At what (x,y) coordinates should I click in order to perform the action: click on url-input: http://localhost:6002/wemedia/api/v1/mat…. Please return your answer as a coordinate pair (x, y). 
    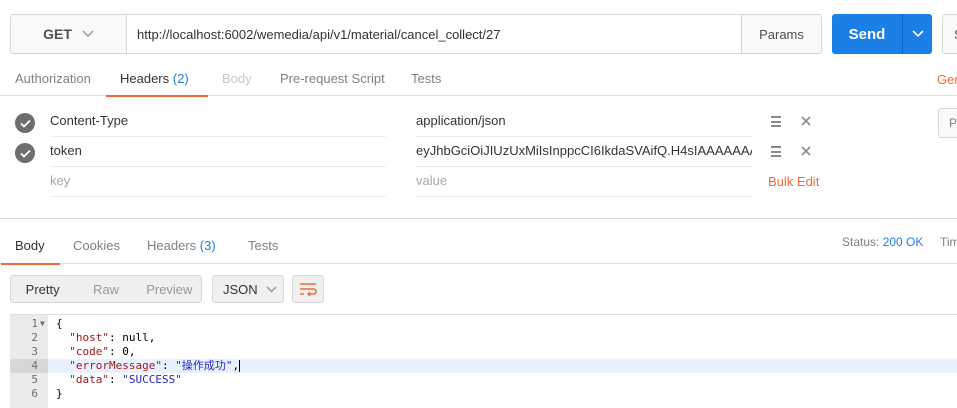
    Looking at the image, I should click on (434, 34).